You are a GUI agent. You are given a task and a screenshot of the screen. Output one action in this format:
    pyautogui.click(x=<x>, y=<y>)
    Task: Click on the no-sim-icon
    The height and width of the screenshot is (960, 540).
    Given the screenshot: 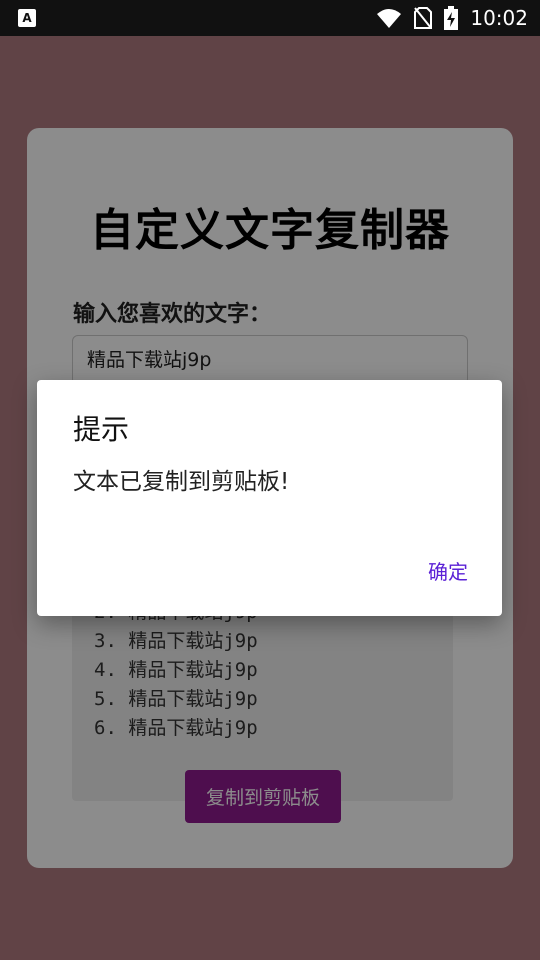 What is the action you would take?
    pyautogui.click(x=423, y=18)
    